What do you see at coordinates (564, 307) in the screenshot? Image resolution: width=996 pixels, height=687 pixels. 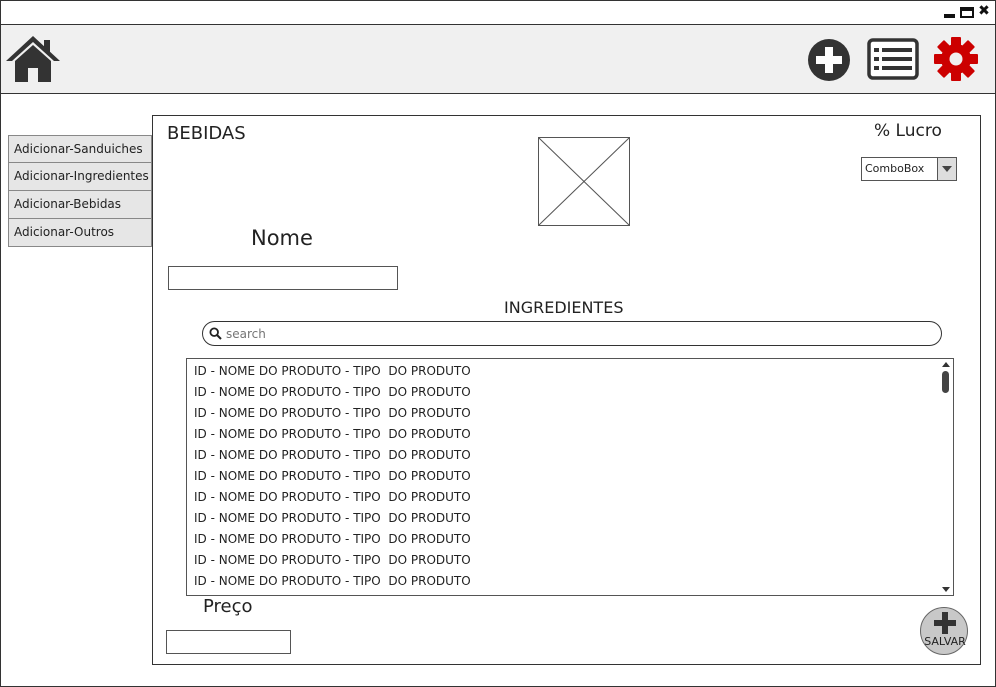 I see `ingredientes-label: INGREDIENTES` at bounding box center [564, 307].